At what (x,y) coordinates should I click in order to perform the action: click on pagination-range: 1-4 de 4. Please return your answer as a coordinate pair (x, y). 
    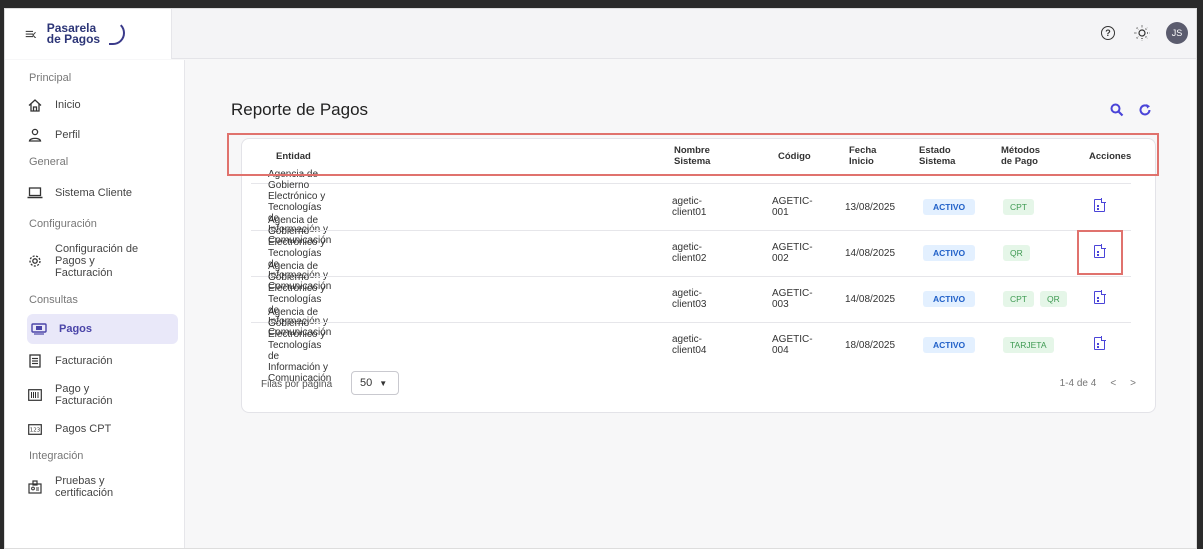
    Looking at the image, I should click on (1078, 383).